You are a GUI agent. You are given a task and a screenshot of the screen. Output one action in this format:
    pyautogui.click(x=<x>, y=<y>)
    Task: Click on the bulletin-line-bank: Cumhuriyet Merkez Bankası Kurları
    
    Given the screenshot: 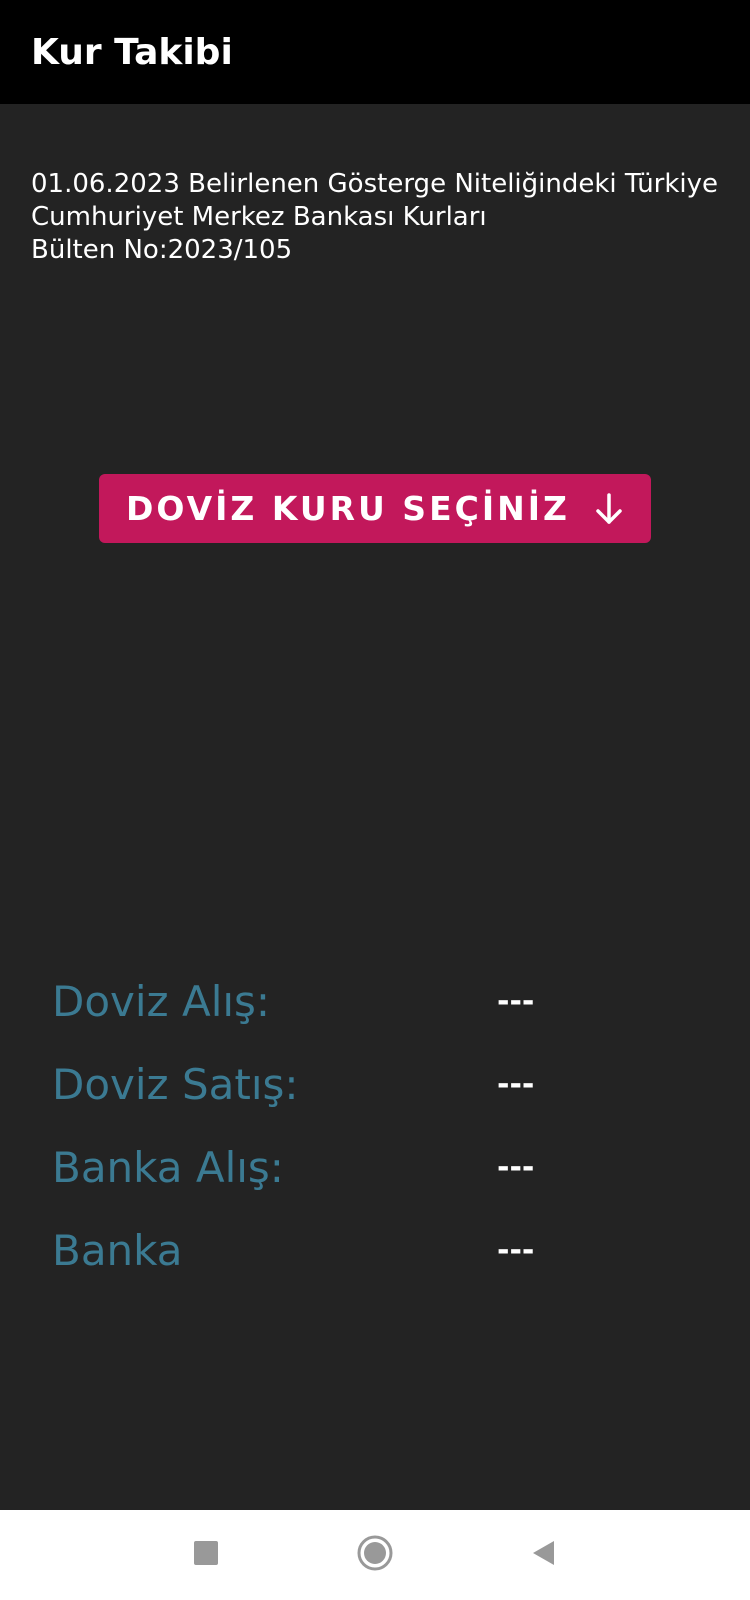 What is the action you would take?
    pyautogui.click(x=259, y=217)
    